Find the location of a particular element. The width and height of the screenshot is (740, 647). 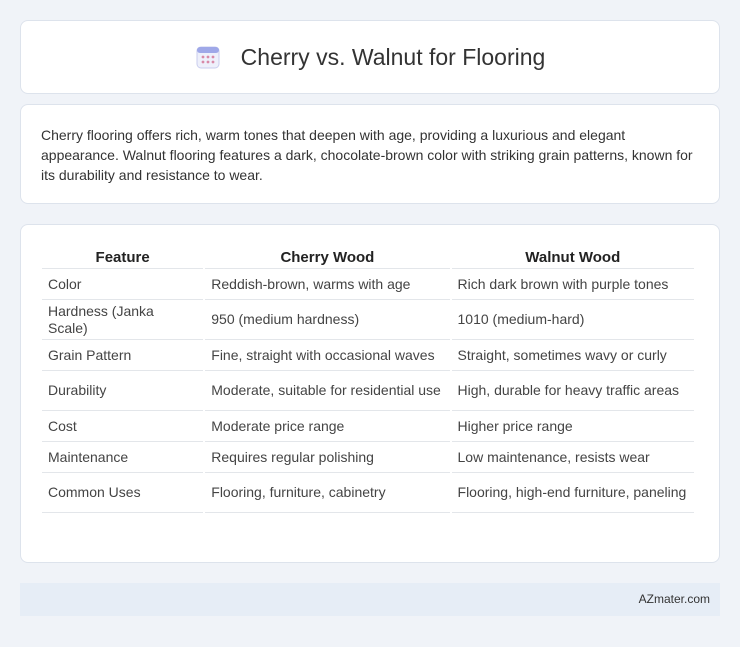

table-cell: Requires regular polishing is located at coordinates (327, 457).